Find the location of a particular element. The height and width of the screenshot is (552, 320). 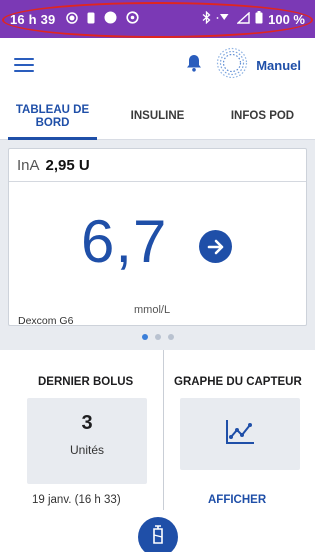

app-bar: Manuel is located at coordinates (157, 65).